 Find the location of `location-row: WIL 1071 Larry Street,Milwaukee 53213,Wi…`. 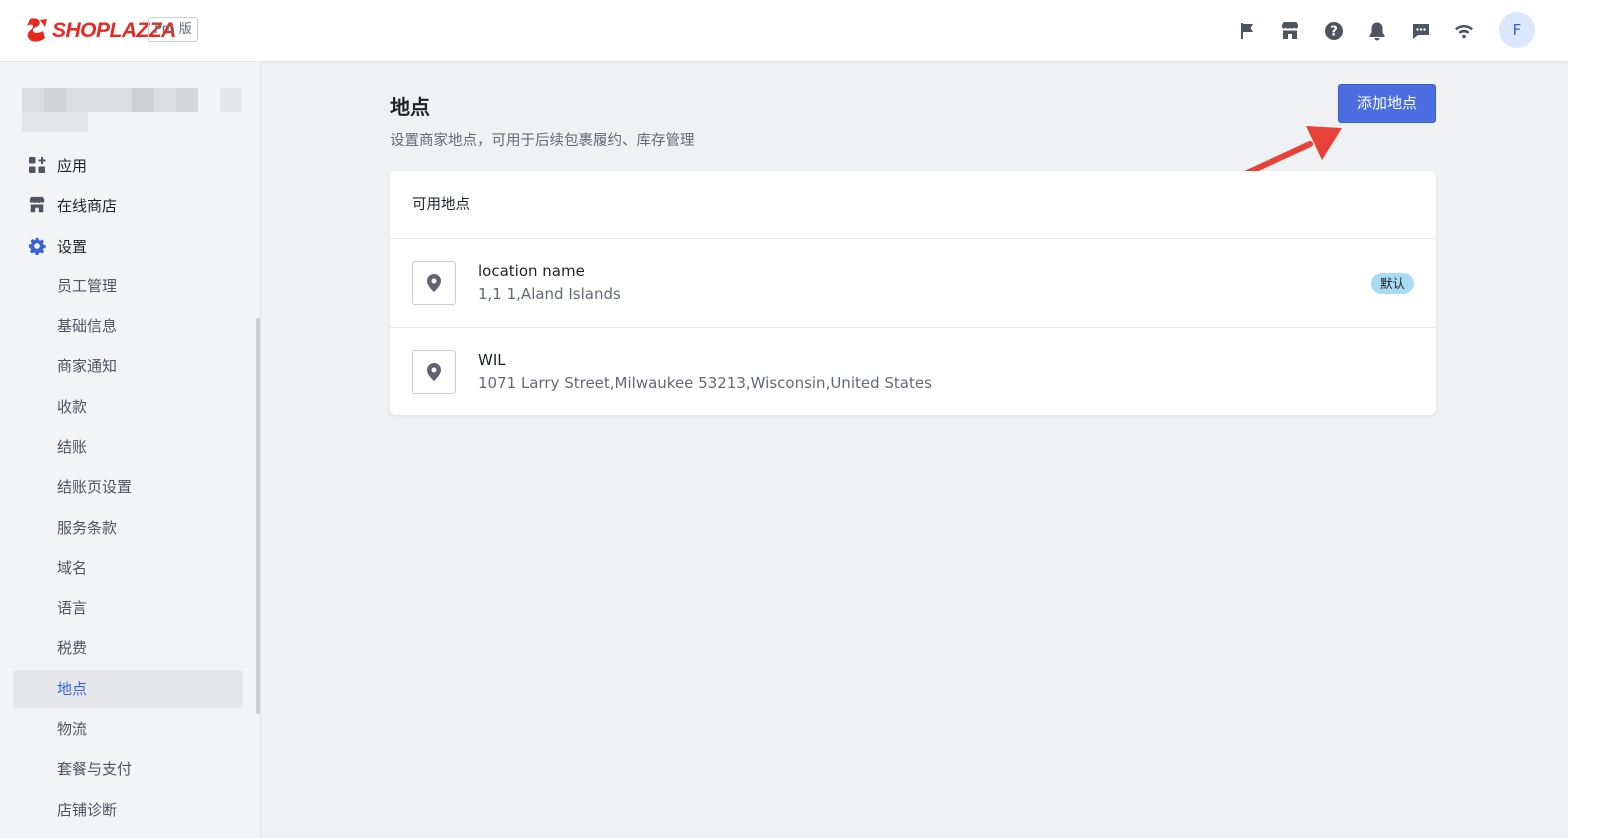

location-row: WIL 1071 Larry Street,Milwaukee 53213,Wi… is located at coordinates (913, 371).